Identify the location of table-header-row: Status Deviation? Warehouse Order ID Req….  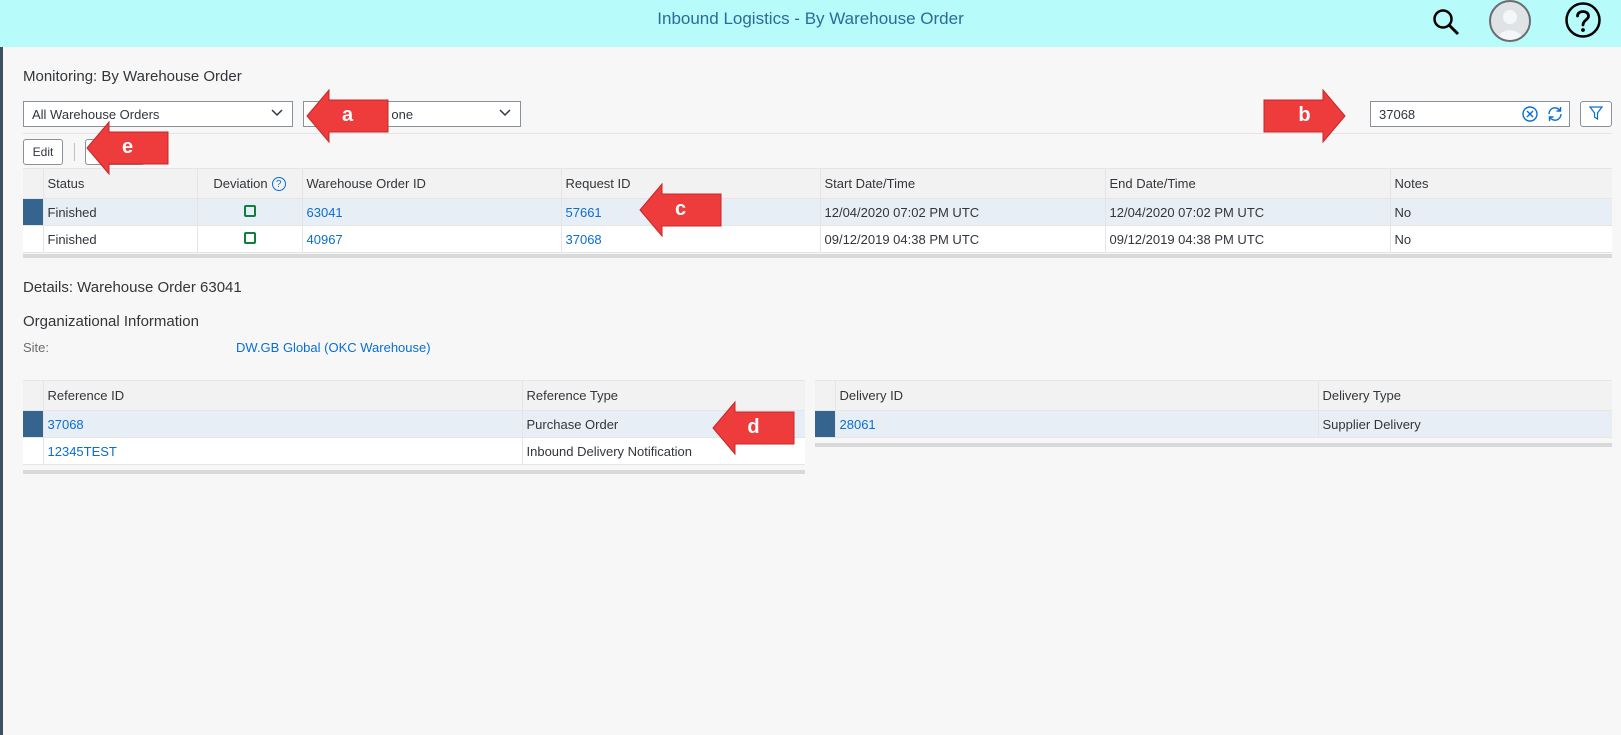
(817, 183).